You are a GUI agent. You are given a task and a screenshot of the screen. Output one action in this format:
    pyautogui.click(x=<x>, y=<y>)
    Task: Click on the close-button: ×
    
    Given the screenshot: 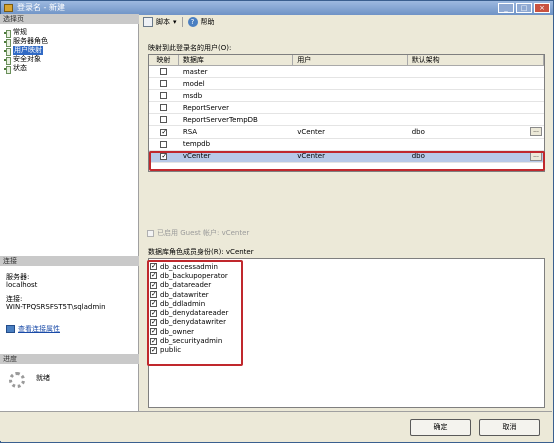 What is the action you would take?
    pyautogui.click(x=542, y=8)
    